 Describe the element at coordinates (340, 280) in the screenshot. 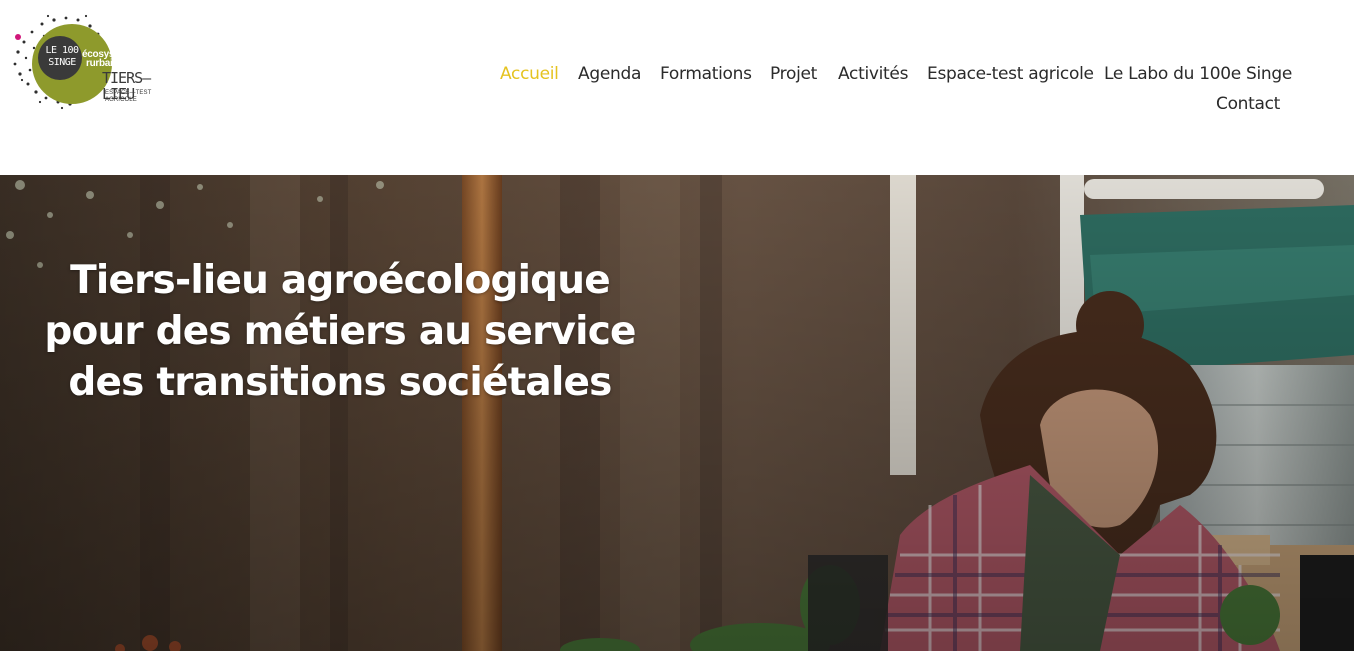

I see `hero-title-line1: Tiers-lieu agroécologique` at that location.